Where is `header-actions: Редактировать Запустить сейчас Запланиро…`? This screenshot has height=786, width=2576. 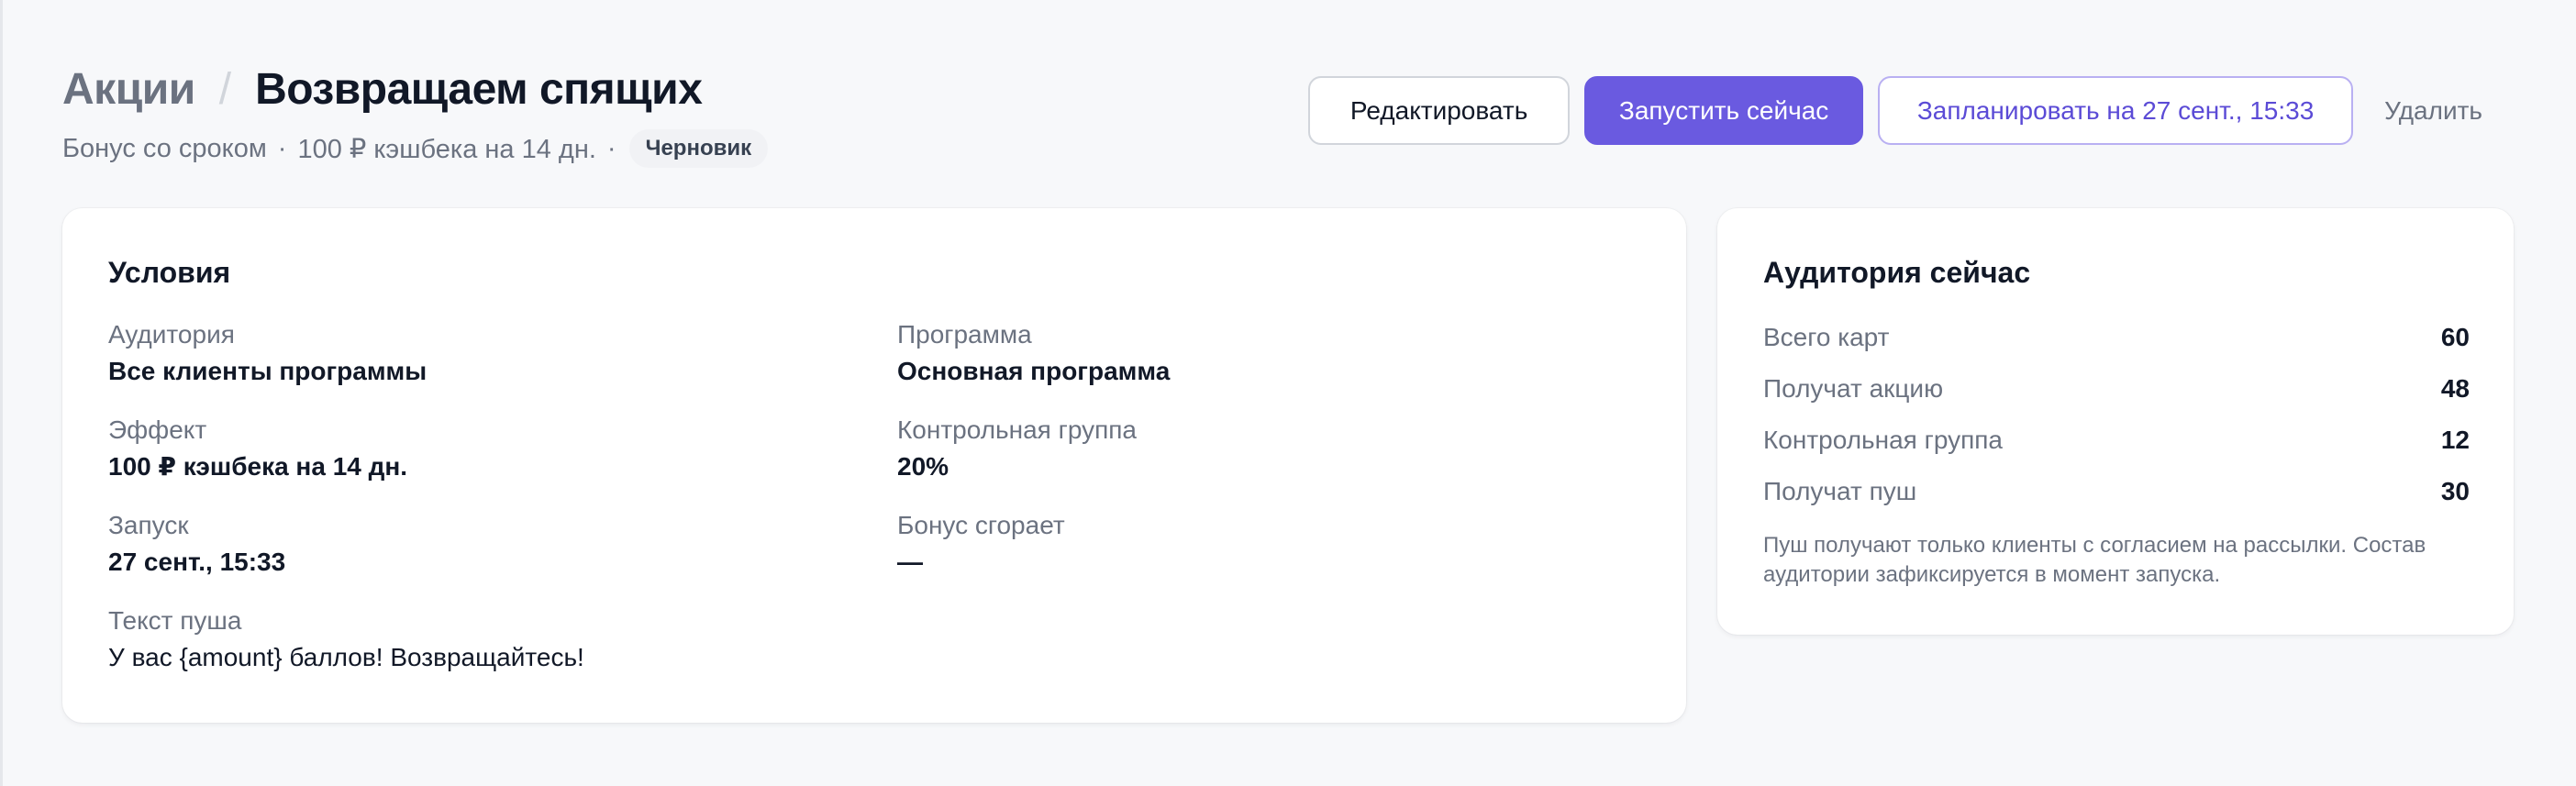
header-actions: Редактировать Запустить сейчас Запланиро… is located at coordinates (1902, 110).